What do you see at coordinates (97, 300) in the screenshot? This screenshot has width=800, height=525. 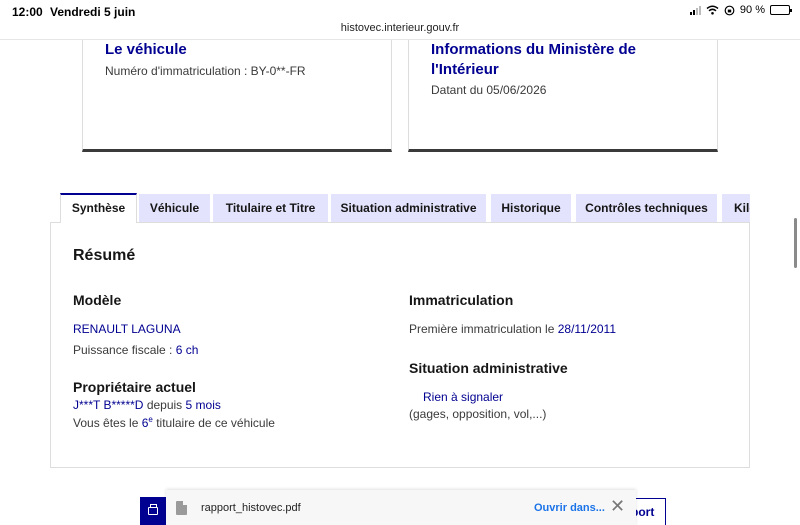 I see `model-heading: Modèle` at bounding box center [97, 300].